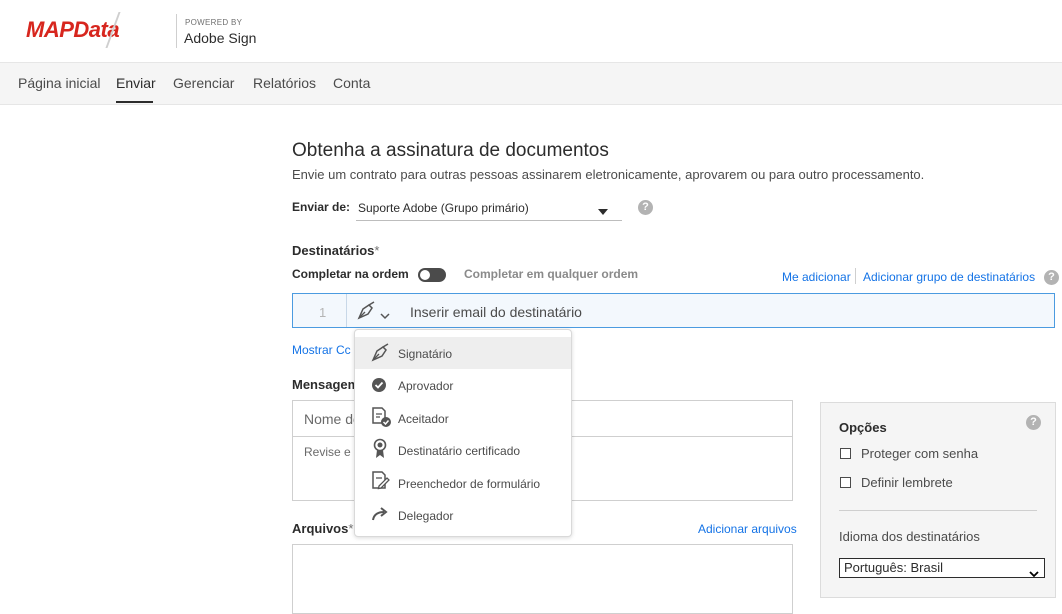 The width and height of the screenshot is (1062, 614). Describe the element at coordinates (469, 484) in the screenshot. I see `role-option-label: Preenchedor de formulário` at that location.